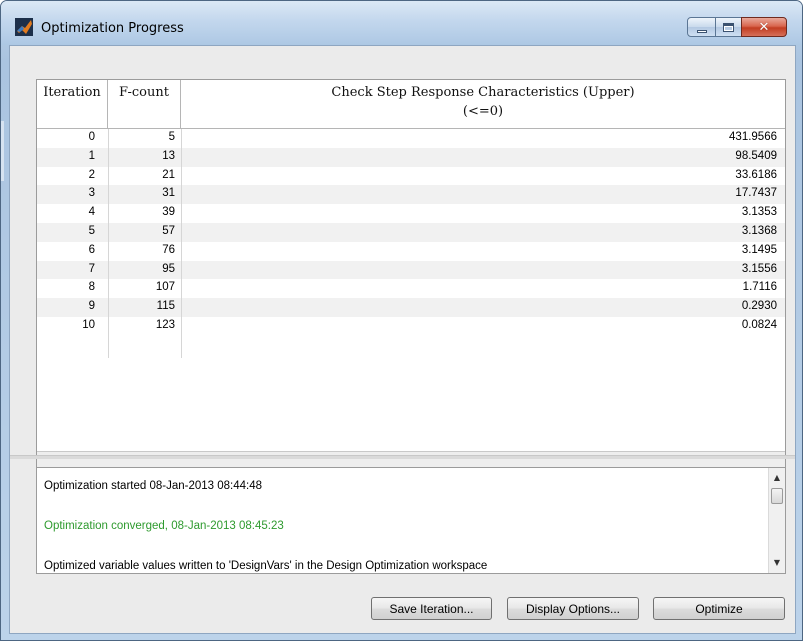 The width and height of the screenshot is (803, 641). What do you see at coordinates (759, 212) in the screenshot?
I see `cell-check-value: 3.1353` at bounding box center [759, 212].